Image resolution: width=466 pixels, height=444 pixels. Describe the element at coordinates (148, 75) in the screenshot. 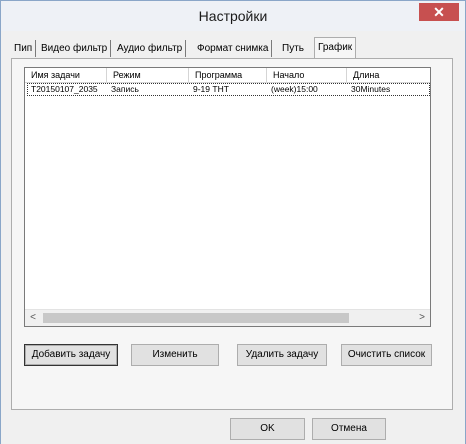

I see `column-header-mode: Режим` at that location.